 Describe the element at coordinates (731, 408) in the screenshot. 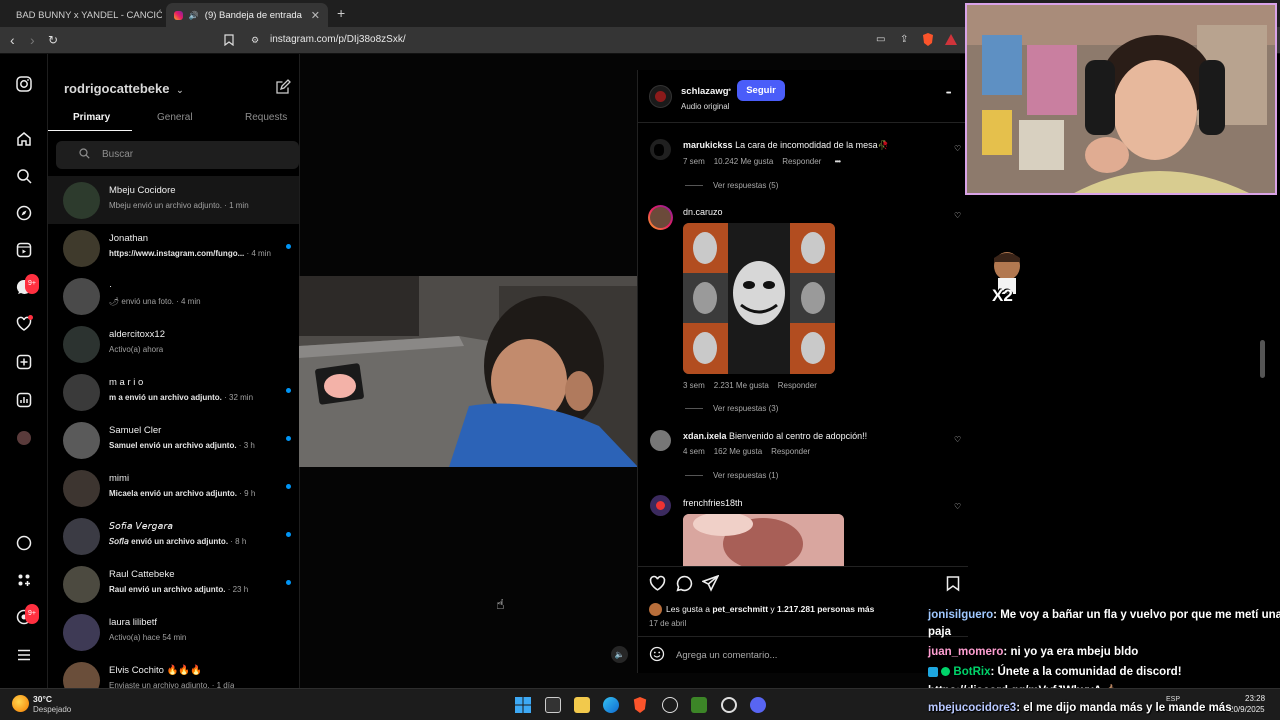

I see `view-replies-button: Ver respuestas (3)` at that location.